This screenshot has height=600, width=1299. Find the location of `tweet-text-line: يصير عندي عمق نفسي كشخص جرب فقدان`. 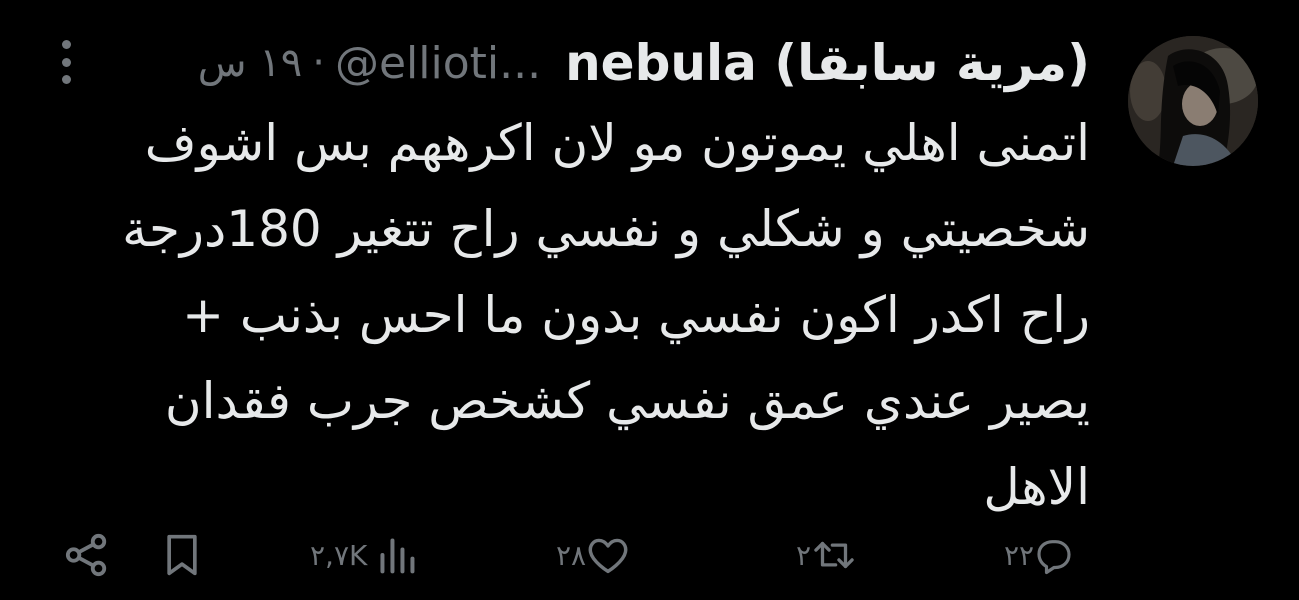

tweet-text-line: يصير عندي عمق نفسي كشخص جرب فقدان is located at coordinates (627, 401).